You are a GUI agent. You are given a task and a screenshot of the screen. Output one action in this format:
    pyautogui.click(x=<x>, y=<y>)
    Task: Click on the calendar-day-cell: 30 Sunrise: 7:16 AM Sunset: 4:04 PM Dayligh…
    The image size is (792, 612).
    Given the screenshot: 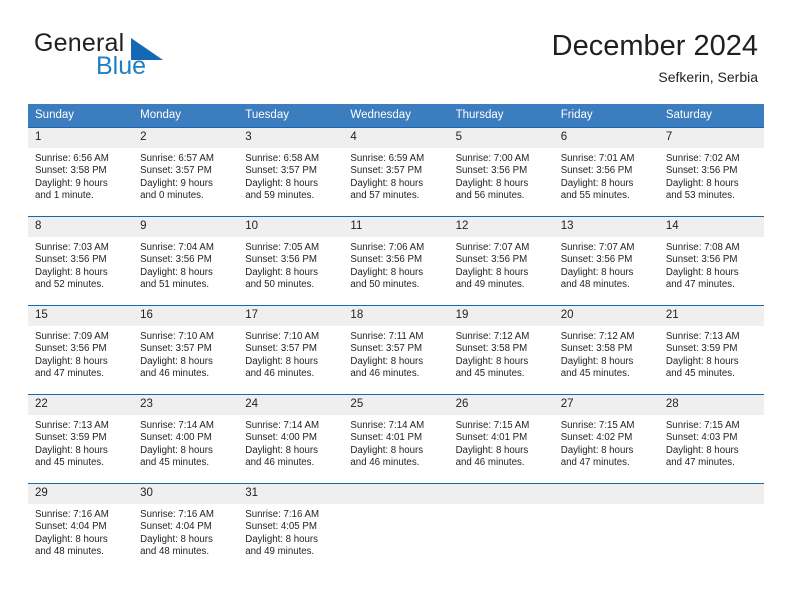 What is the action you would take?
    pyautogui.click(x=186, y=527)
    